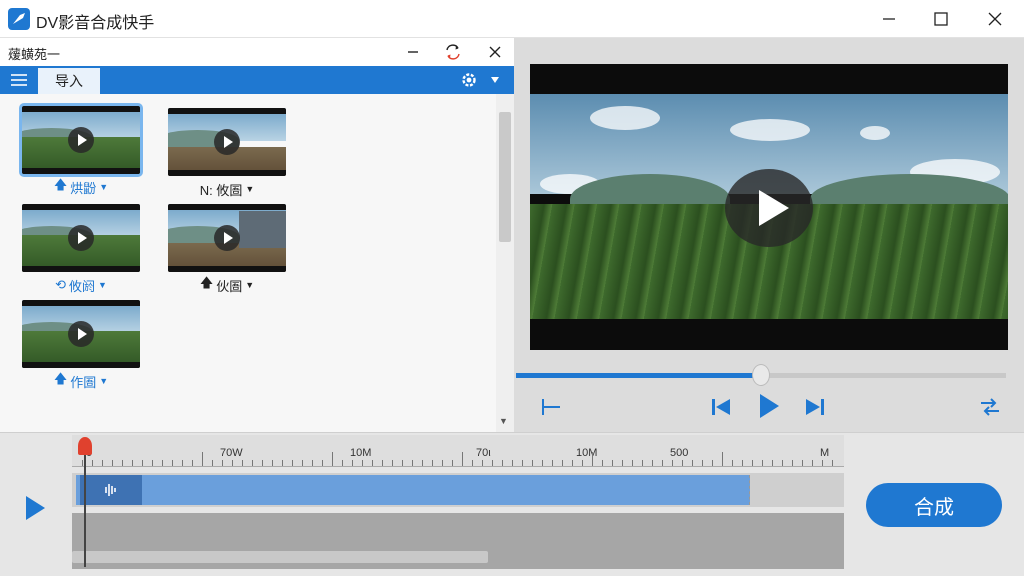 This screenshot has width=1024, height=576. I want to click on clip-handle, so click(111, 490).